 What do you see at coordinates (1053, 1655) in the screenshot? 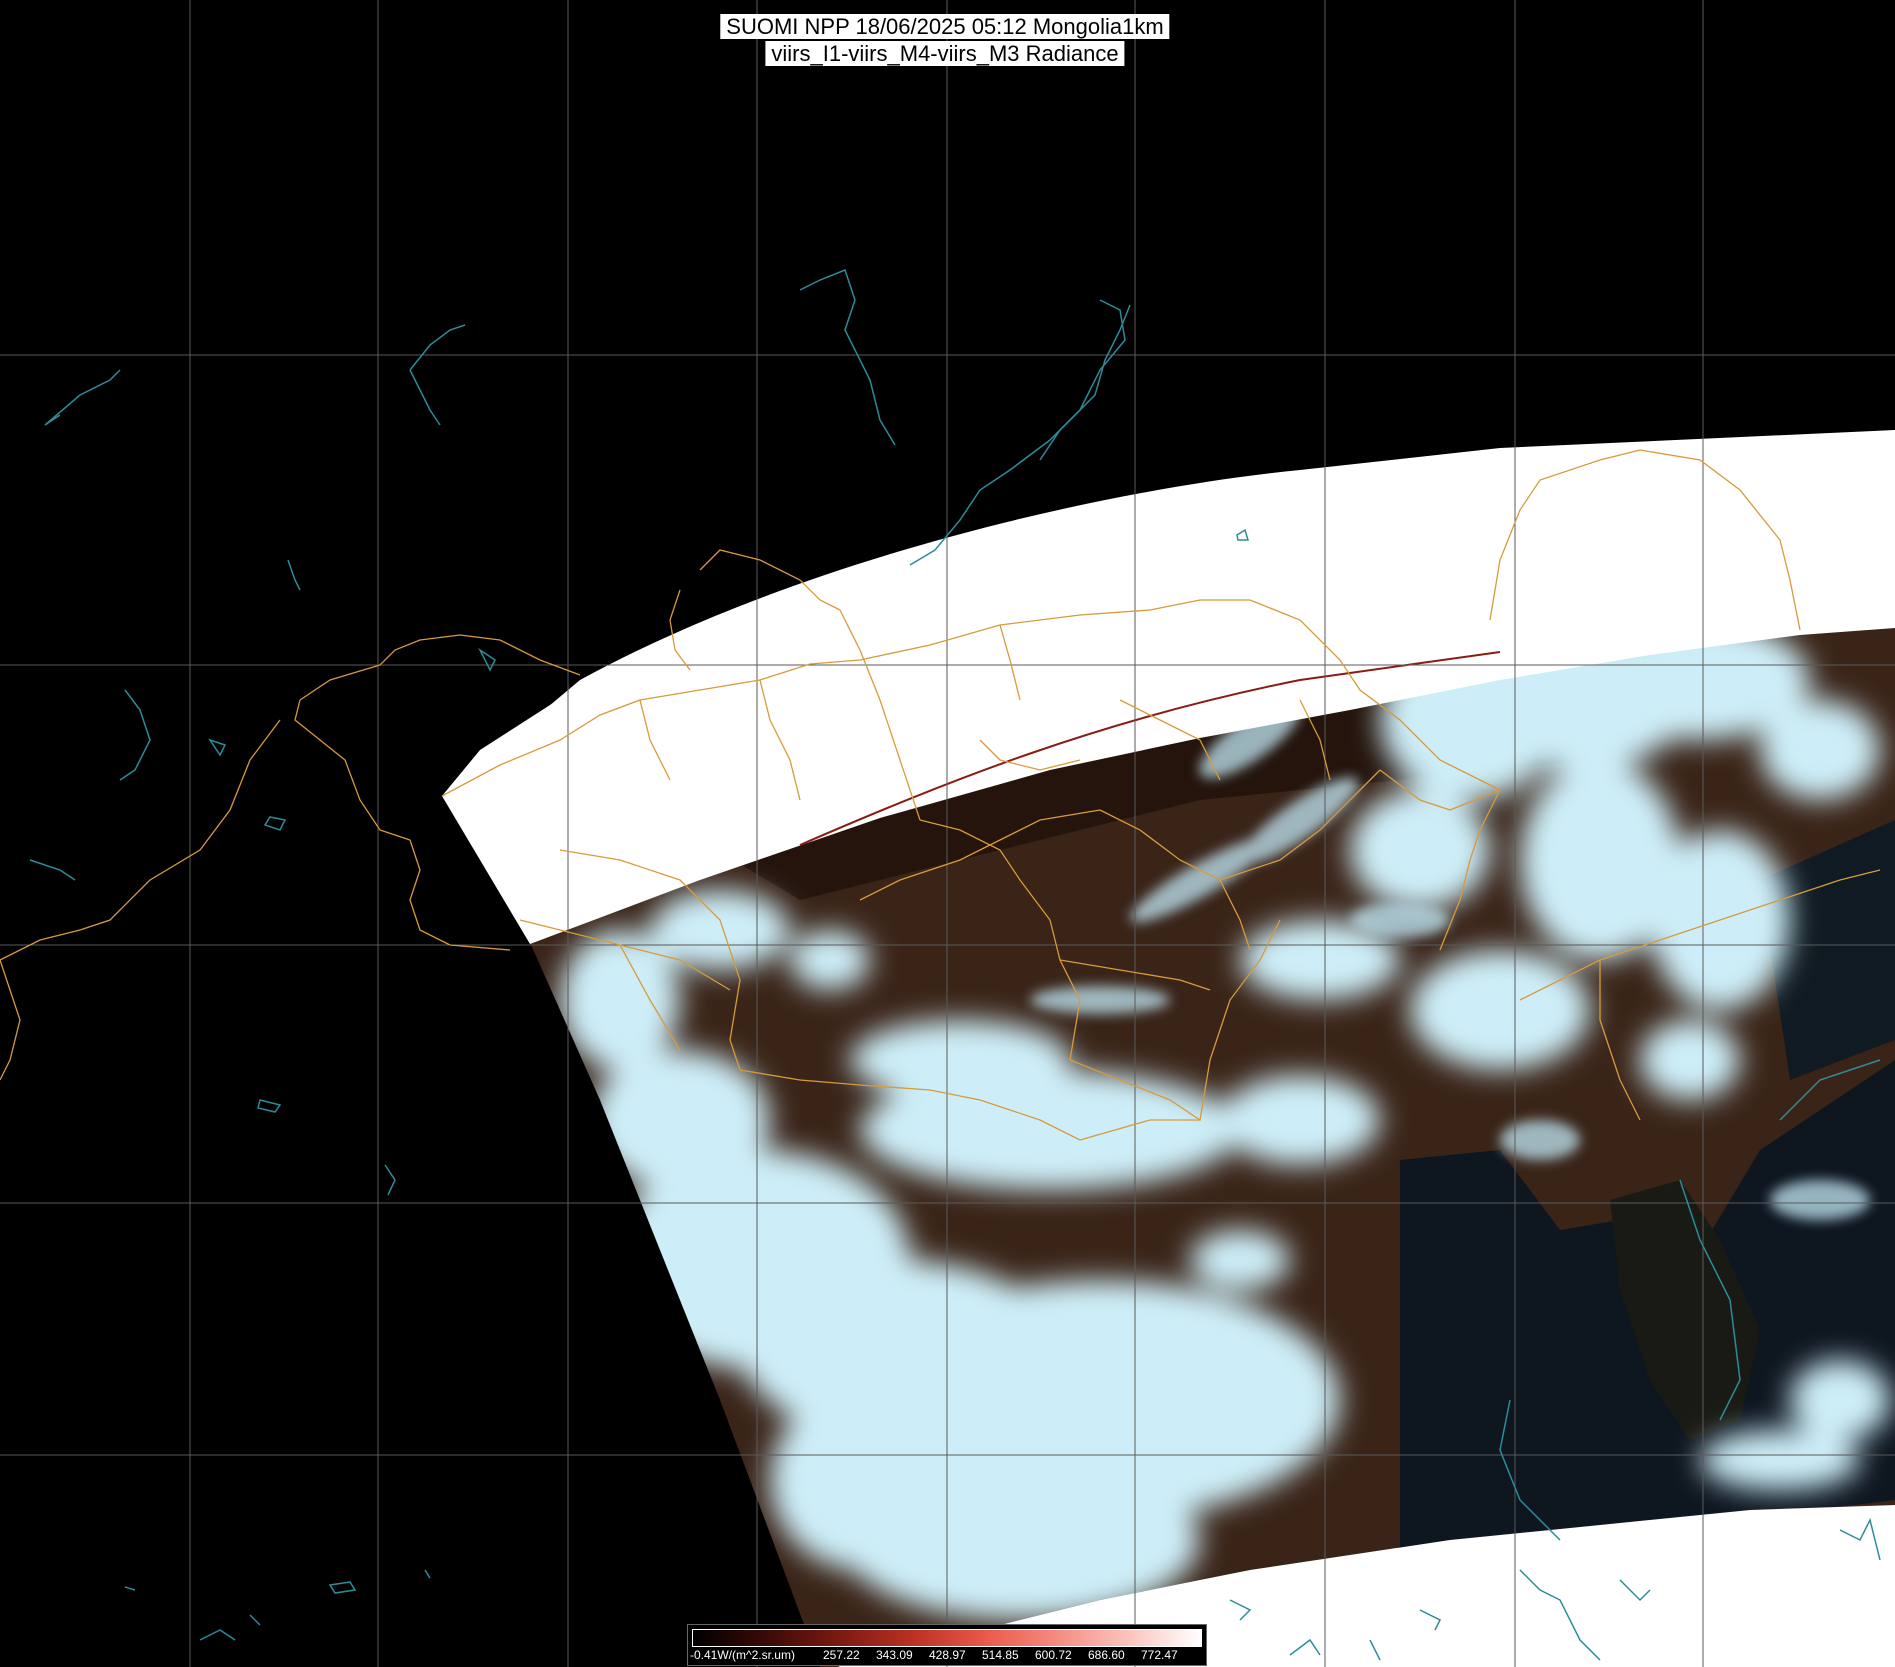
I see `colorbar-label: 600.72` at bounding box center [1053, 1655].